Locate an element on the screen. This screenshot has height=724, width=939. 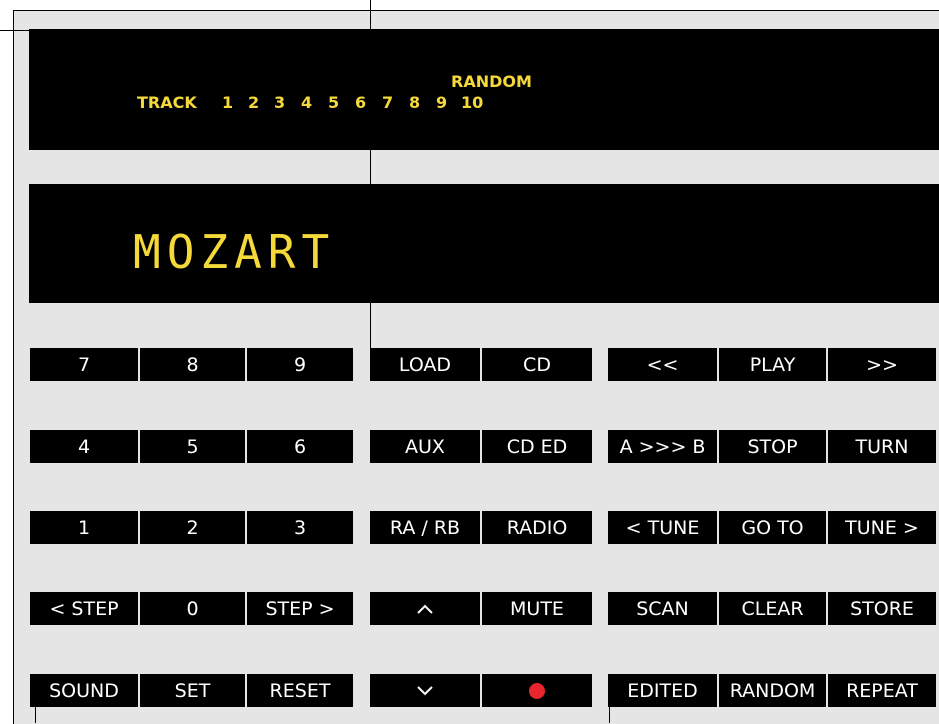
tune-button: < TUNE is located at coordinates (662, 527).